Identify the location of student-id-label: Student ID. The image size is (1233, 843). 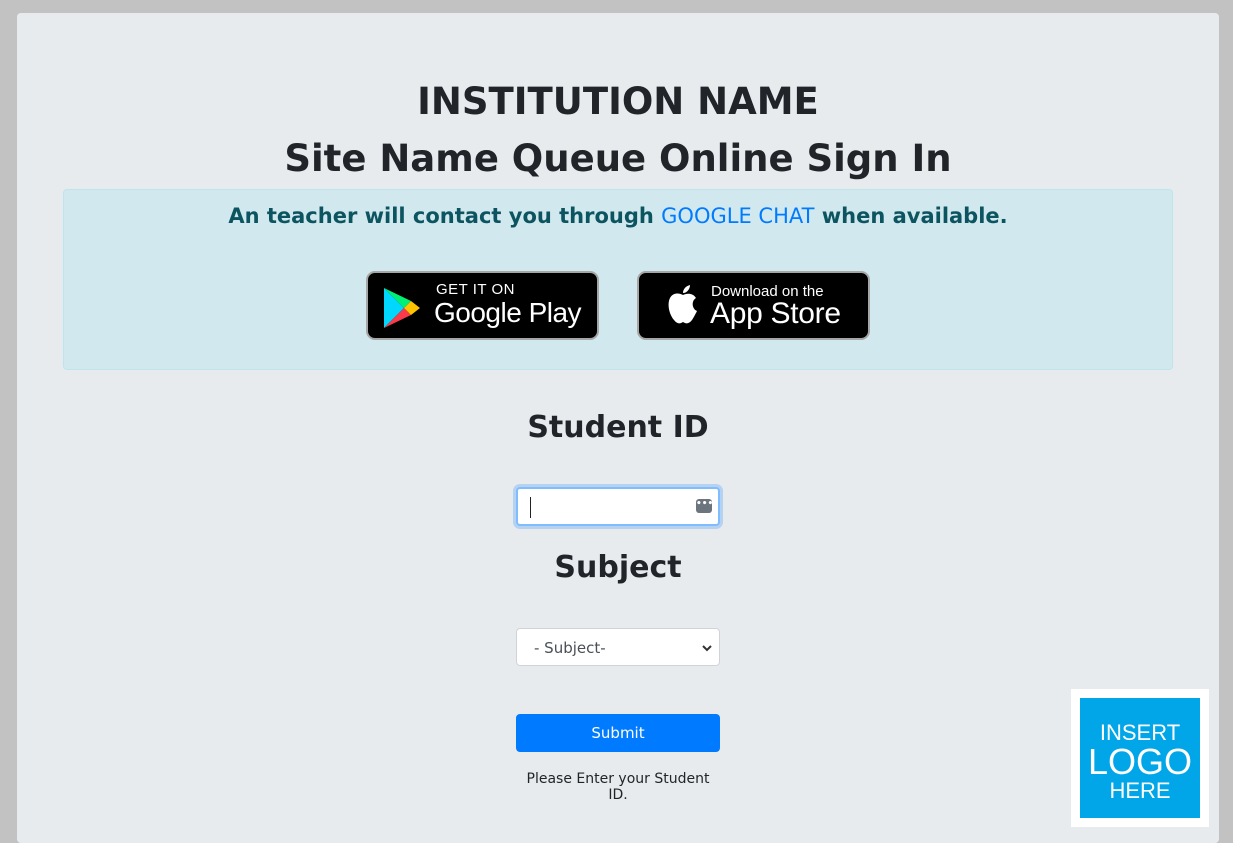
(618, 427).